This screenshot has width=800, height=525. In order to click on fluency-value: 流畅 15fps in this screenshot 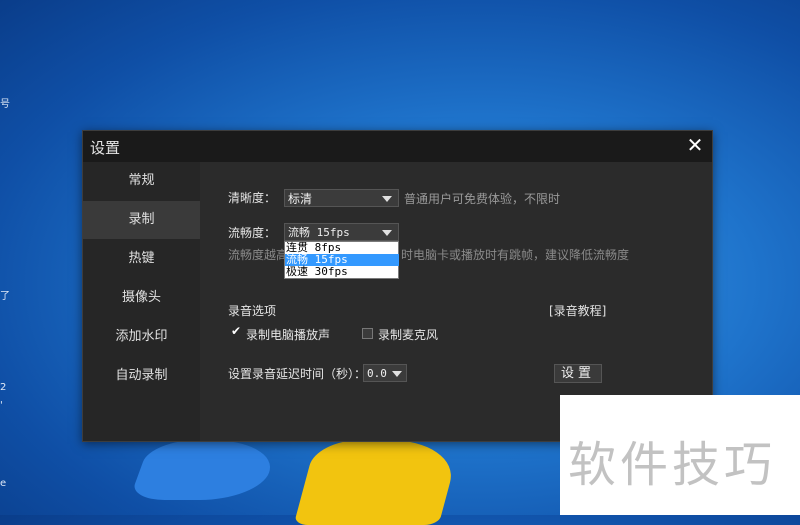, I will do `click(319, 232)`.